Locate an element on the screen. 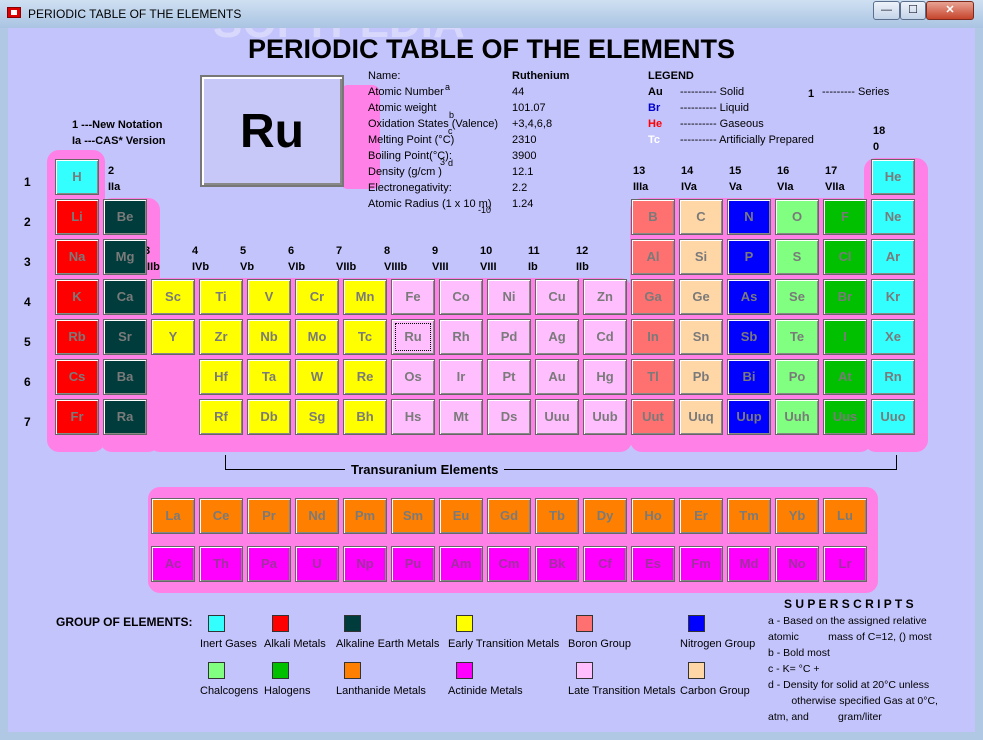 The height and width of the screenshot is (740, 983). element-cell-tl: Tl is located at coordinates (653, 377).